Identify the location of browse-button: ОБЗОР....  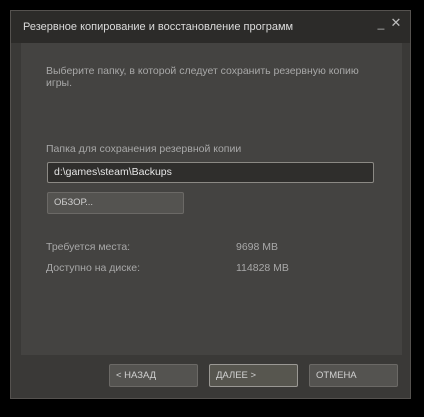
(115, 203).